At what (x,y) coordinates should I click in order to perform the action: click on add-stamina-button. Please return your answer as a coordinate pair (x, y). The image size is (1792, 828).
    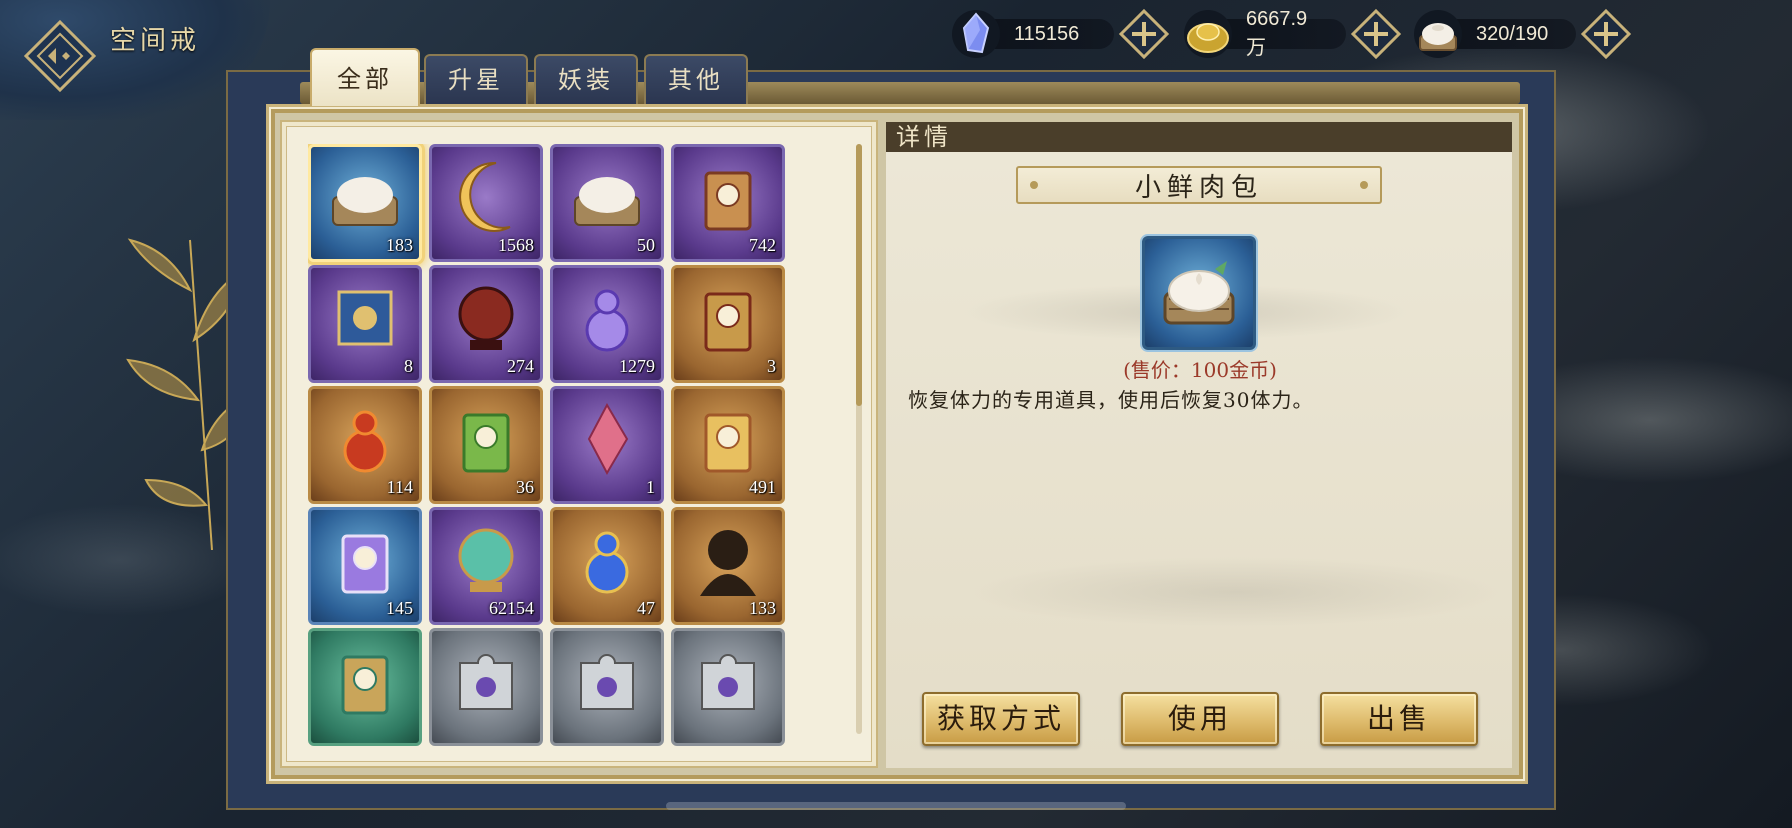
    Looking at the image, I should click on (1606, 34).